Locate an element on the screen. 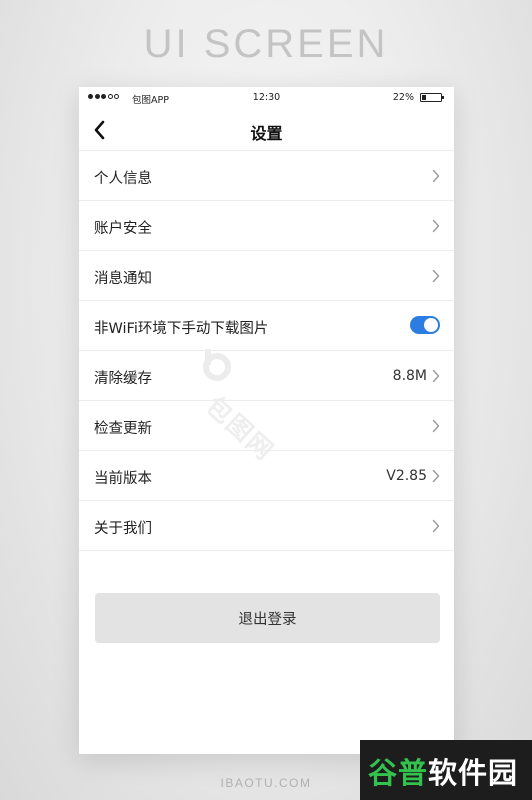  settings-row: 关于我们 is located at coordinates (266, 526).